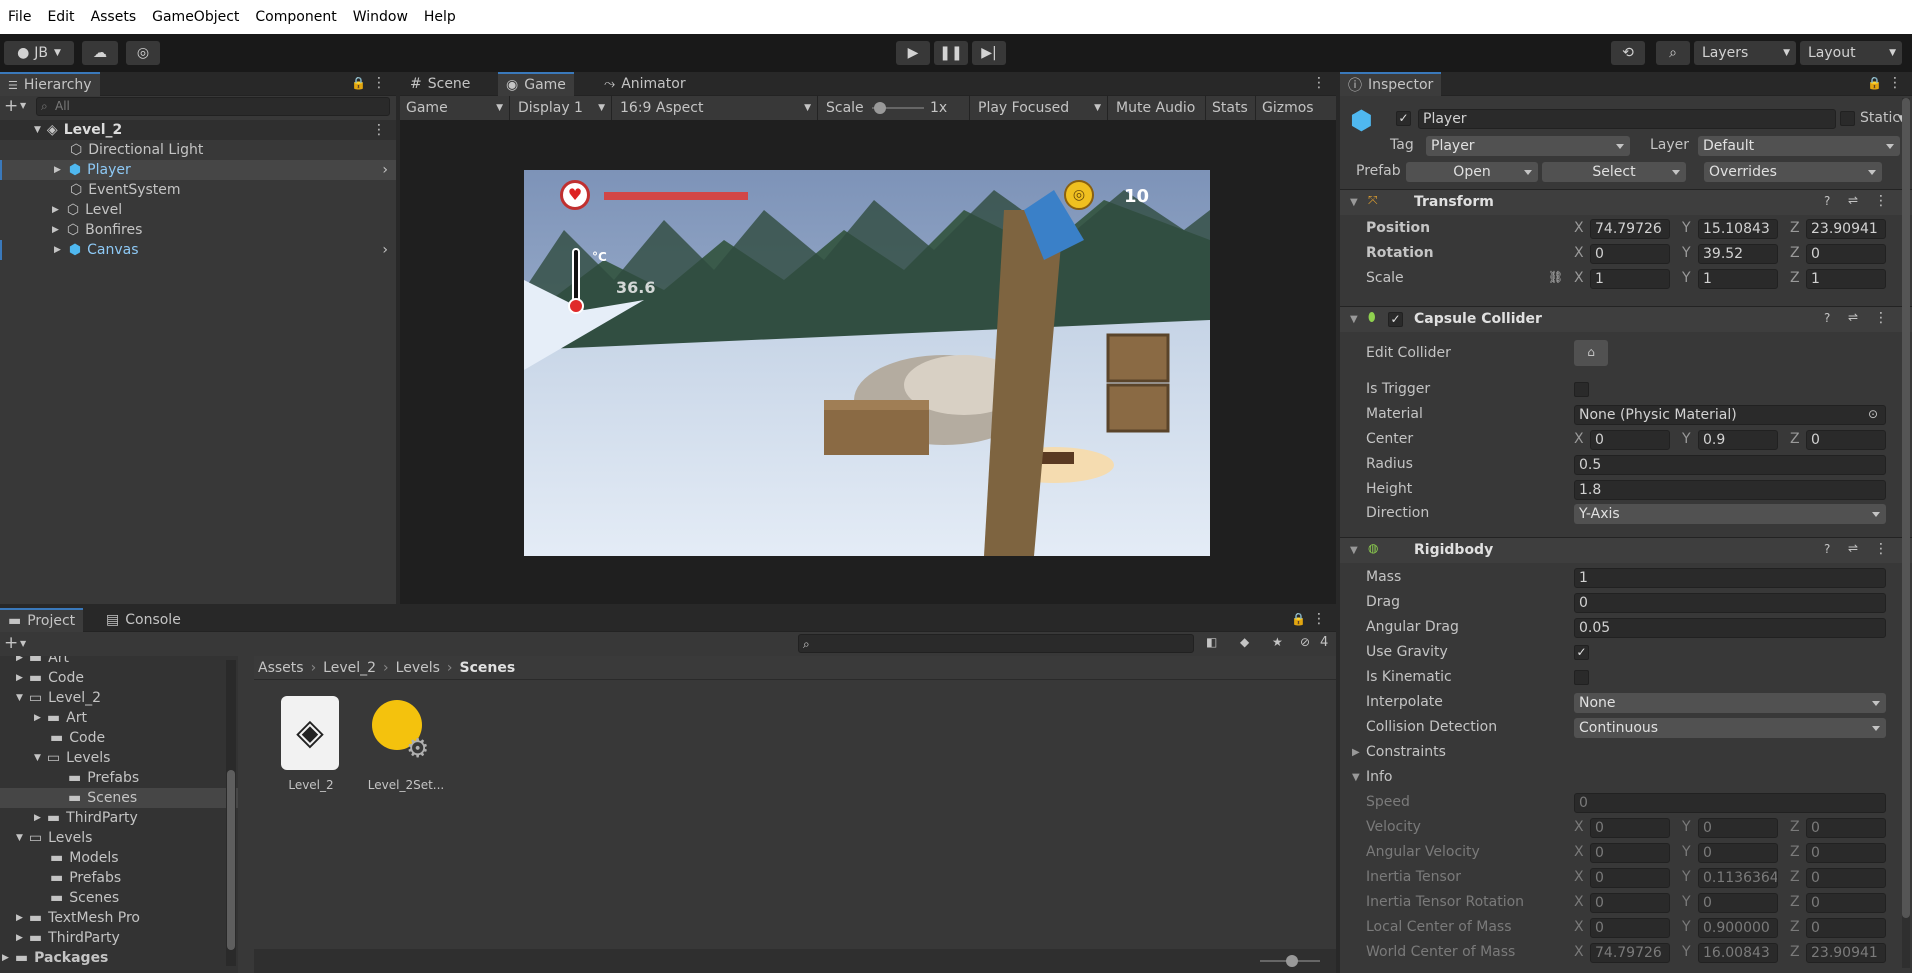 This screenshot has height=973, width=1912. Describe the element at coordinates (143, 53) in the screenshot. I see `collab-button: ◎` at that location.